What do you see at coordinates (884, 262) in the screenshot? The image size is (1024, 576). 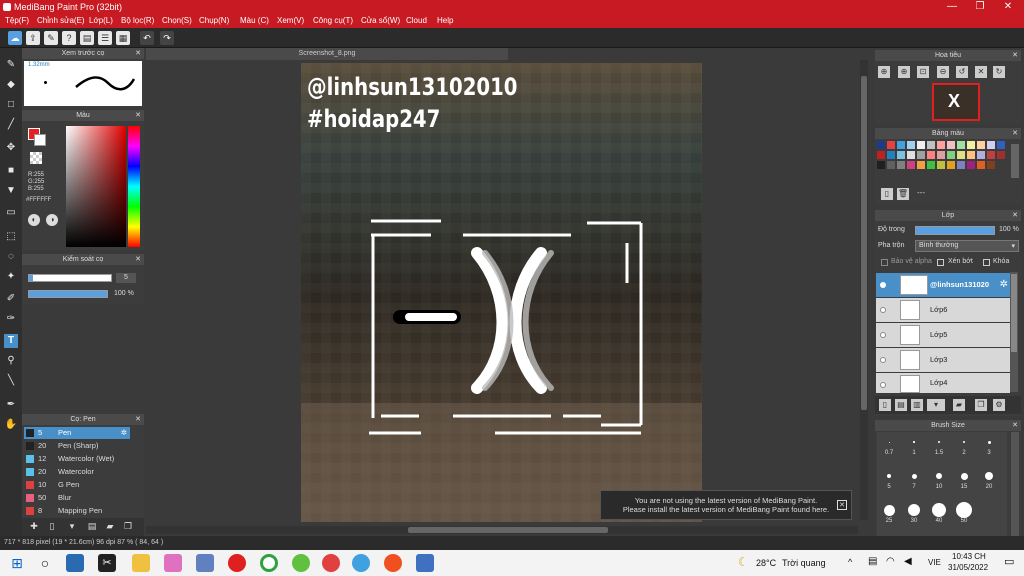 I see `protect-alpha-checkbox` at bounding box center [884, 262].